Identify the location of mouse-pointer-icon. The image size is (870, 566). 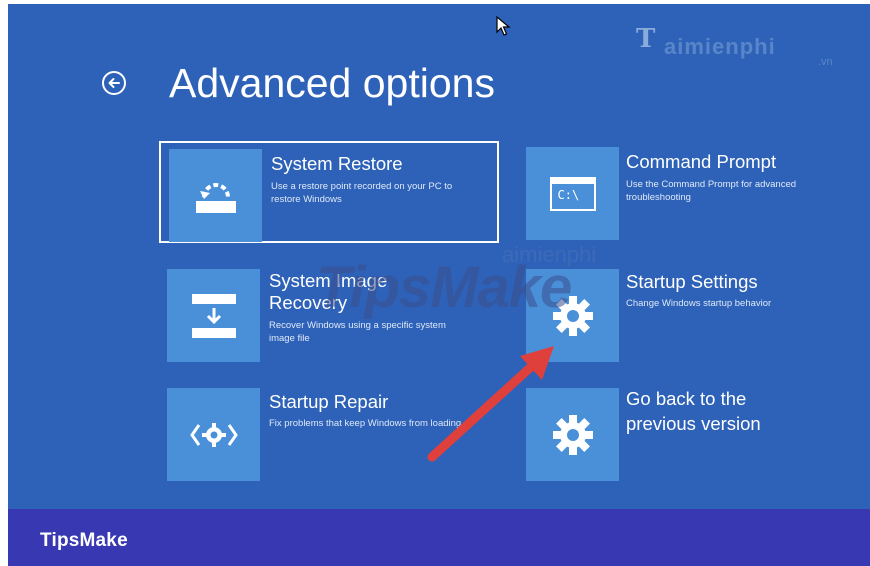
(503, 26).